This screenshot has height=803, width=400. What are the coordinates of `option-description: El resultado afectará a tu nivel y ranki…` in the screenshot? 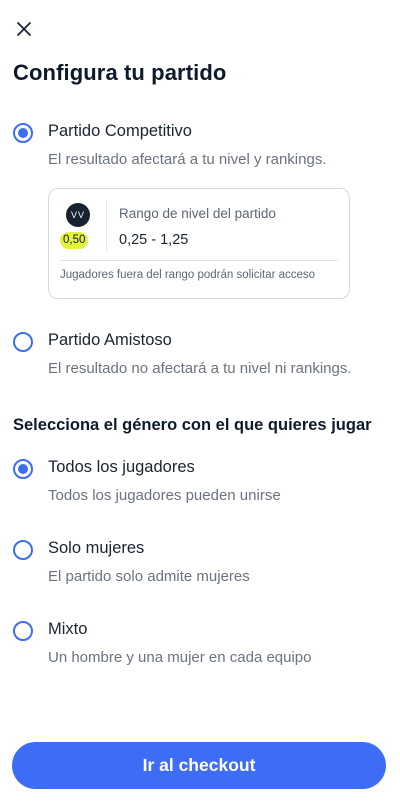 It's located at (187, 159).